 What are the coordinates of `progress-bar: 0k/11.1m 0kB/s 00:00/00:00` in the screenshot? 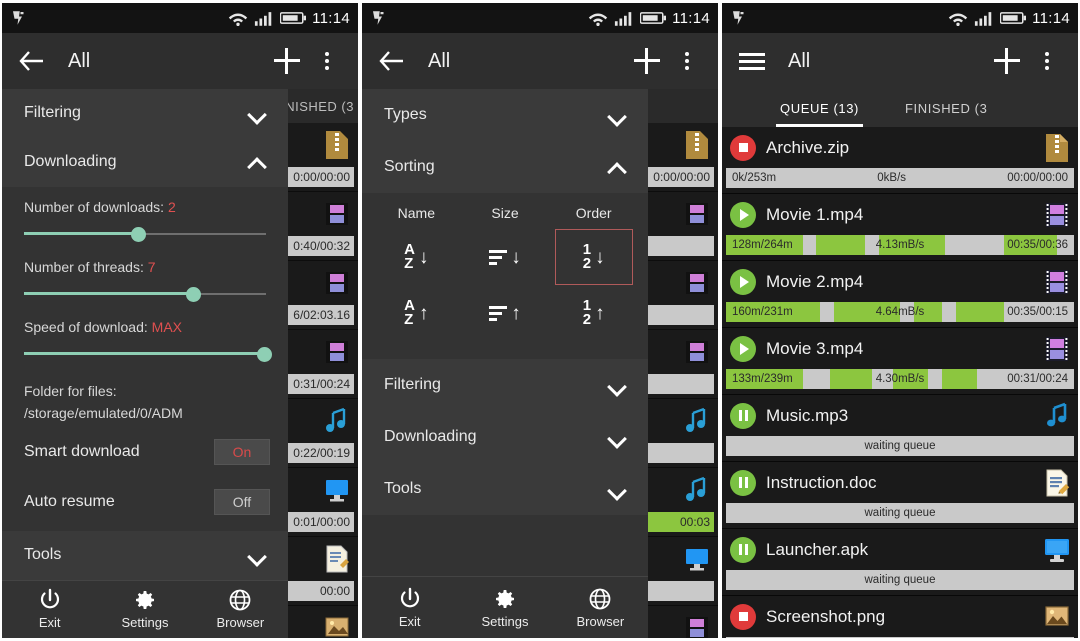 It's located at (900, 637).